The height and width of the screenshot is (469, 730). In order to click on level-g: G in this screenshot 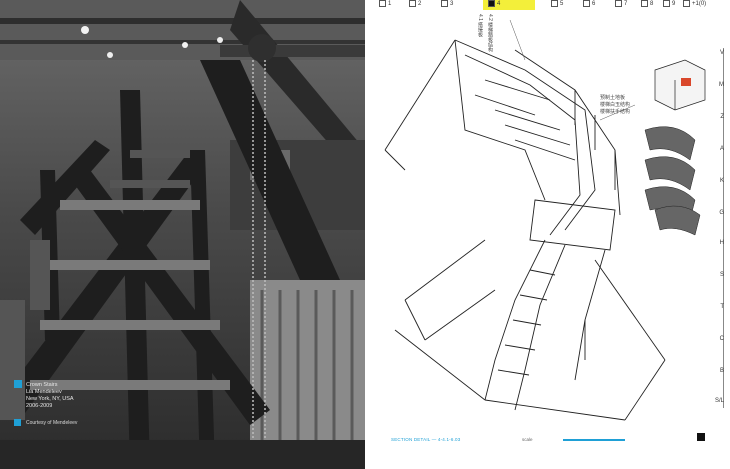, I will do `click(721, 213)`.